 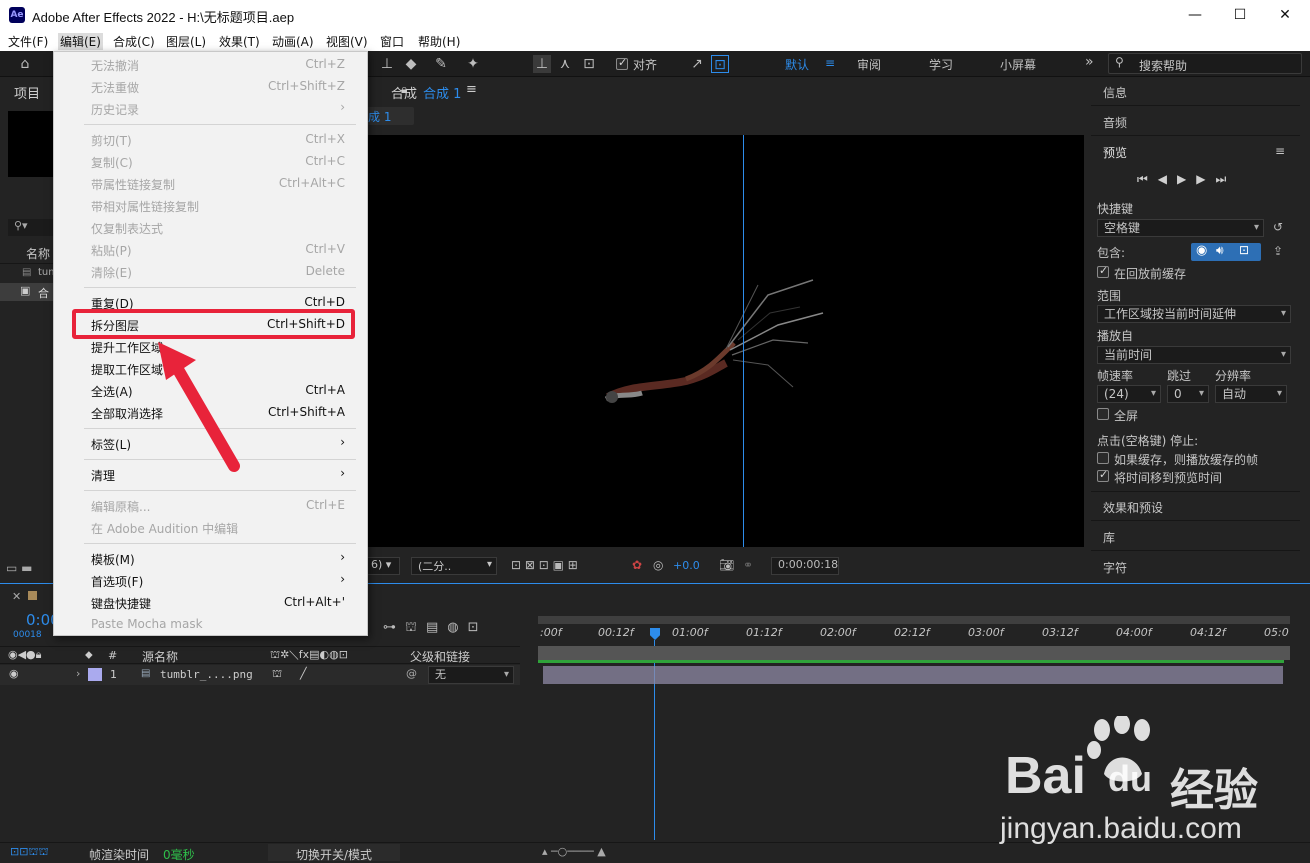 I want to click on layer-switches-icons: ⛫✲⟍fx▤◐◍⊡, so click(x=309, y=655).